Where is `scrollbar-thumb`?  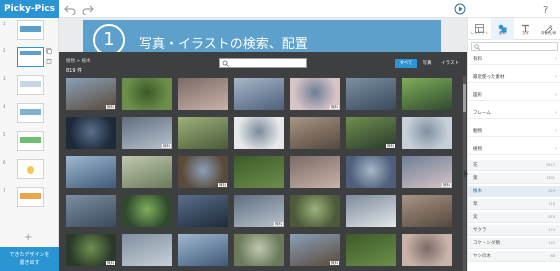
scrollbar-thumb is located at coordinates (464, 98).